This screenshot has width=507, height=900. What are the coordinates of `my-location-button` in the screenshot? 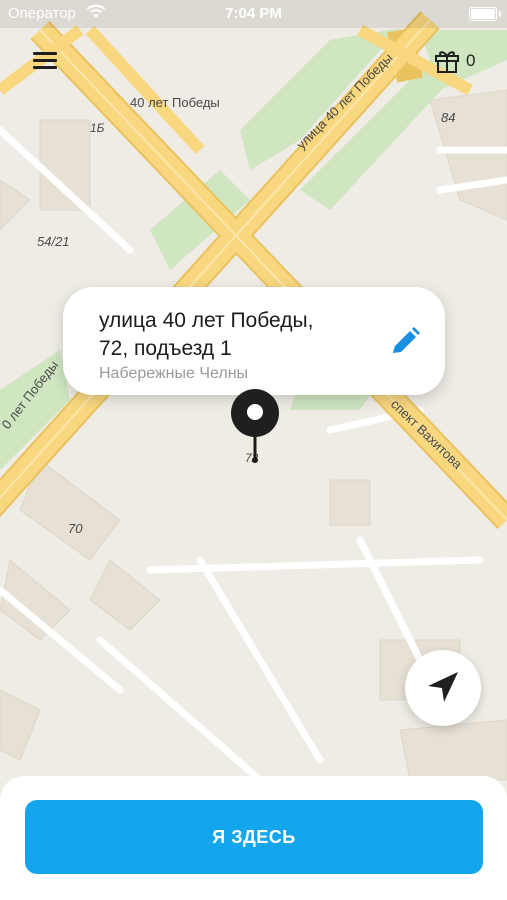 It's located at (443, 688).